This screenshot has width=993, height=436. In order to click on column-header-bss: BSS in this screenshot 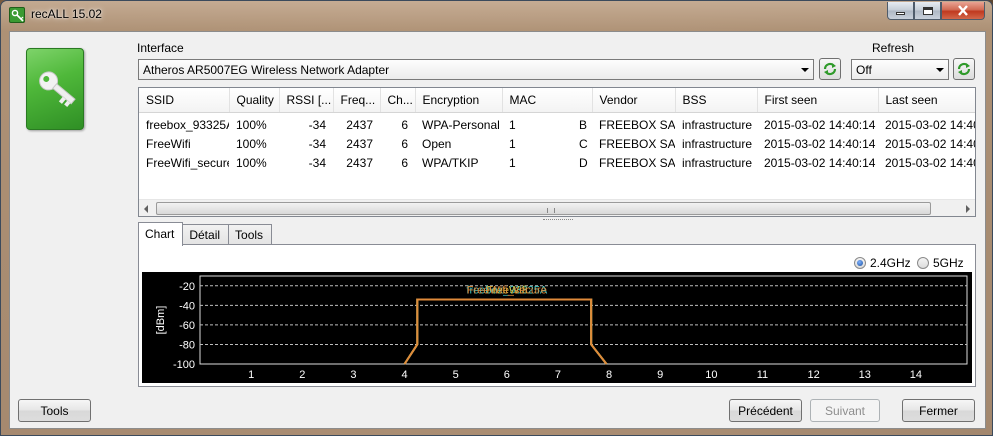, I will do `click(716, 100)`.